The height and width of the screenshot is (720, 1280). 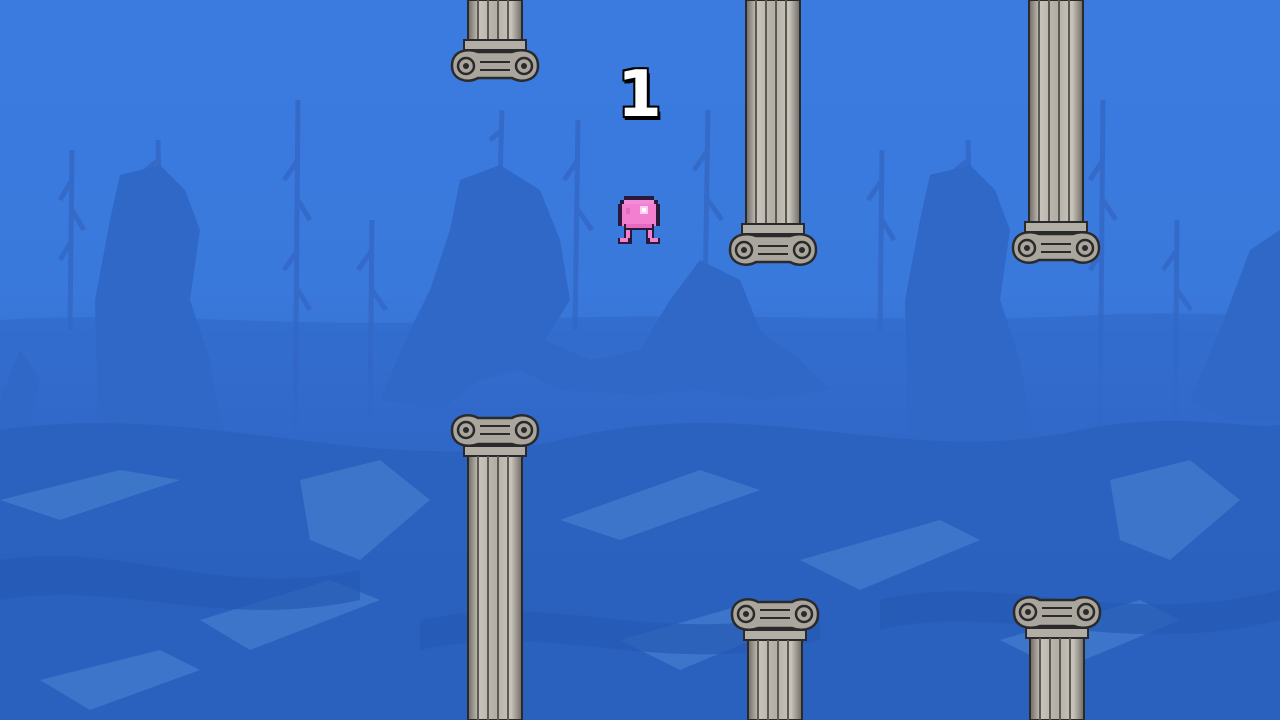 I want to click on octopus-player, so click(x=639, y=220).